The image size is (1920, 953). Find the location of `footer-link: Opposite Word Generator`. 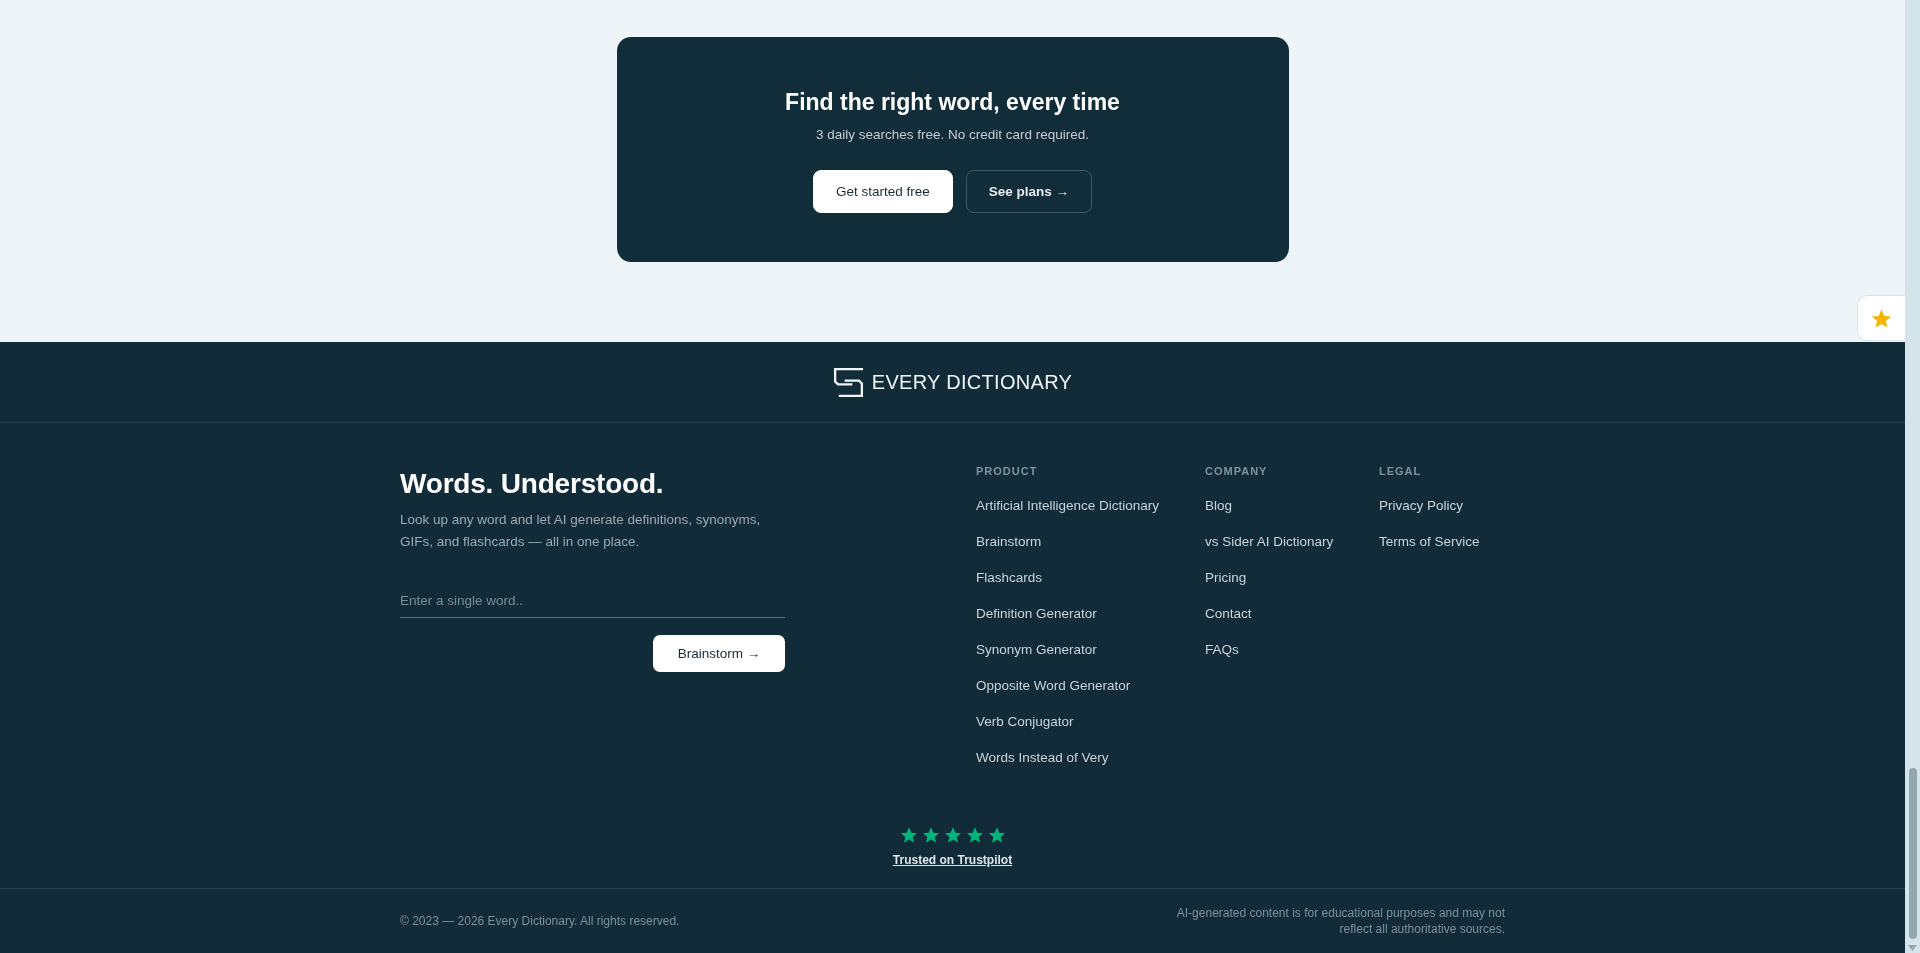

footer-link: Opposite Word Generator is located at coordinates (1053, 686).